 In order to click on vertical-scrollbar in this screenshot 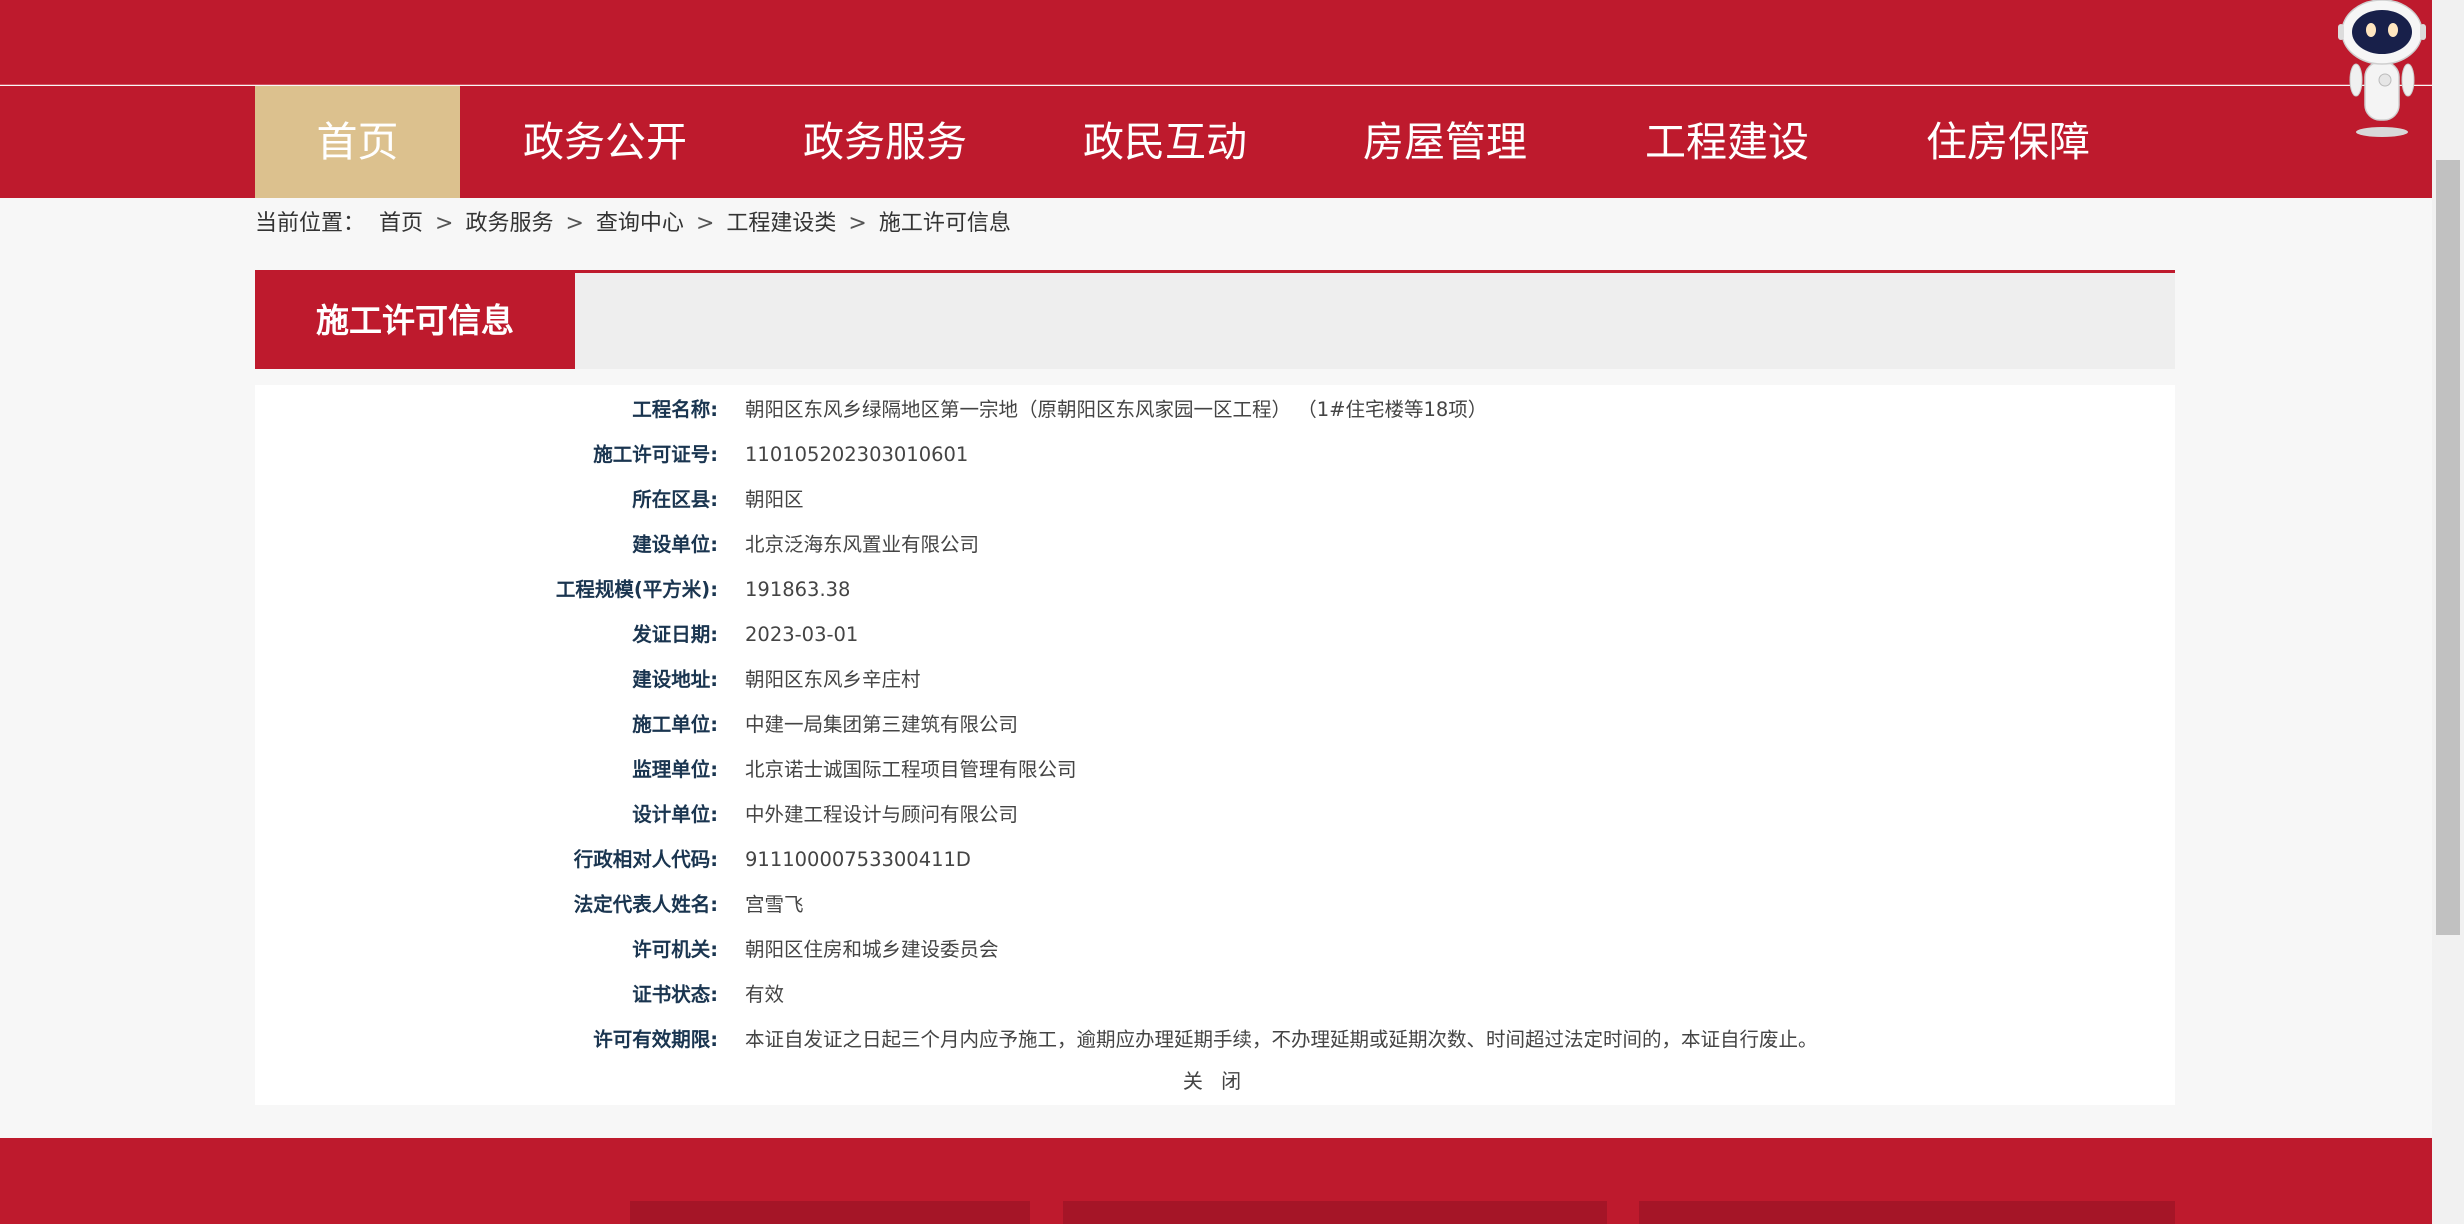, I will do `click(2448, 612)`.